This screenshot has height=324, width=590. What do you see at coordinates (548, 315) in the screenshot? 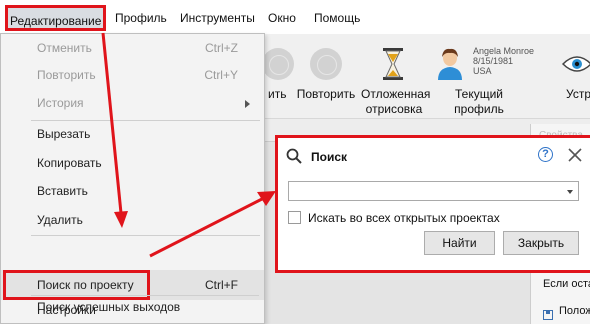
I see `save-icon` at bounding box center [548, 315].